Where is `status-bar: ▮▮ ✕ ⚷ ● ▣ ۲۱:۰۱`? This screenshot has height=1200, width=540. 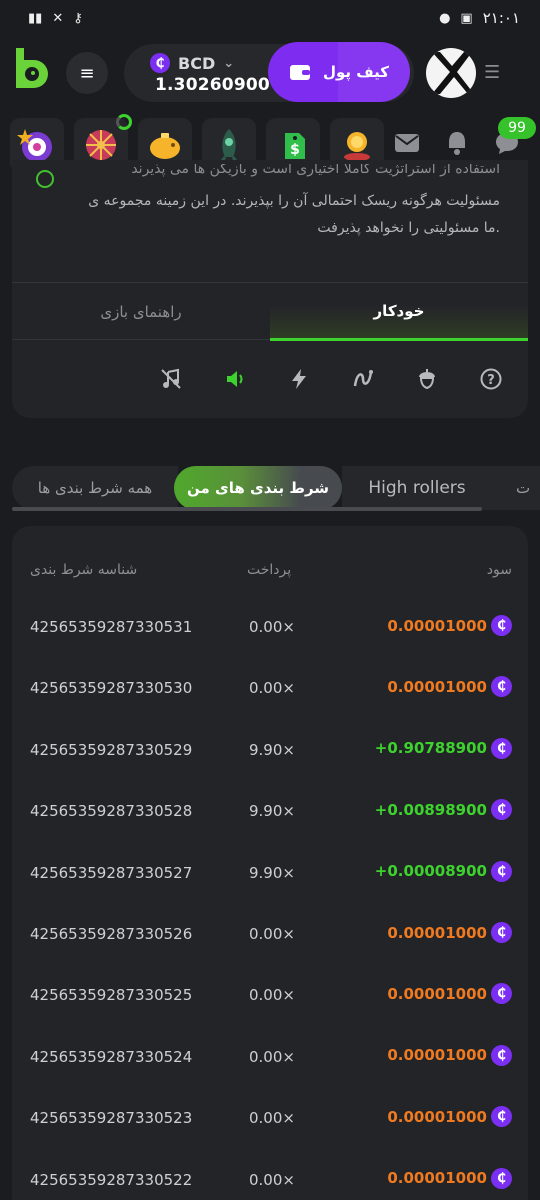
status-bar: ▮▮ ✕ ⚷ ● ▣ ۲۱:۰۱ is located at coordinates (270, 18).